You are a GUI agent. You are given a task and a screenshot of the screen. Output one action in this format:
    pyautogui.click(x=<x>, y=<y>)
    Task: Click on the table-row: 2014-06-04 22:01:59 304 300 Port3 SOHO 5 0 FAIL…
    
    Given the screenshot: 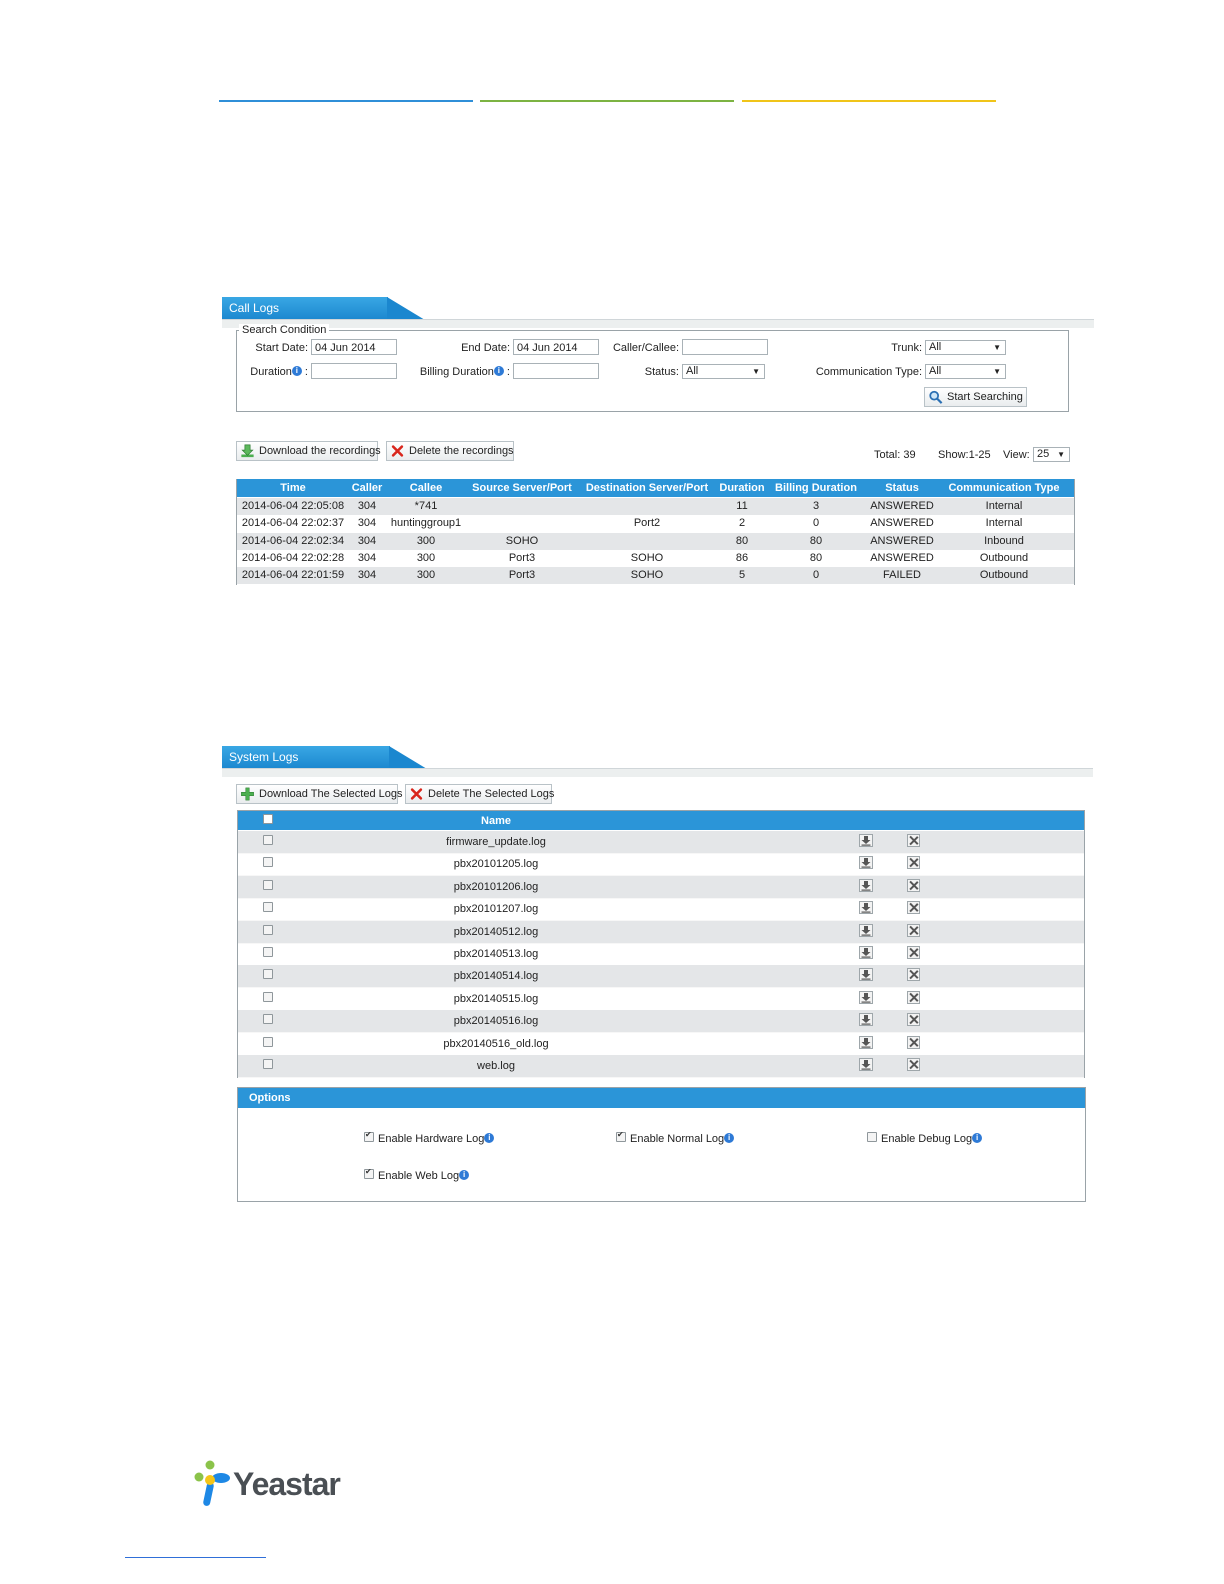 What is the action you would take?
    pyautogui.click(x=655, y=576)
    